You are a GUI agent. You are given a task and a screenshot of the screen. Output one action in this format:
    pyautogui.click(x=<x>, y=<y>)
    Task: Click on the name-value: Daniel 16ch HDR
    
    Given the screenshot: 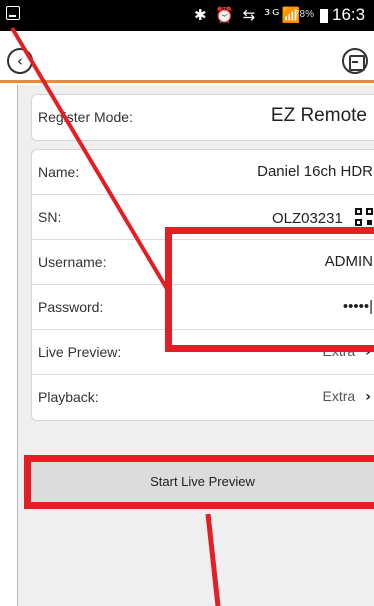 What is the action you would take?
    pyautogui.click(x=315, y=171)
    